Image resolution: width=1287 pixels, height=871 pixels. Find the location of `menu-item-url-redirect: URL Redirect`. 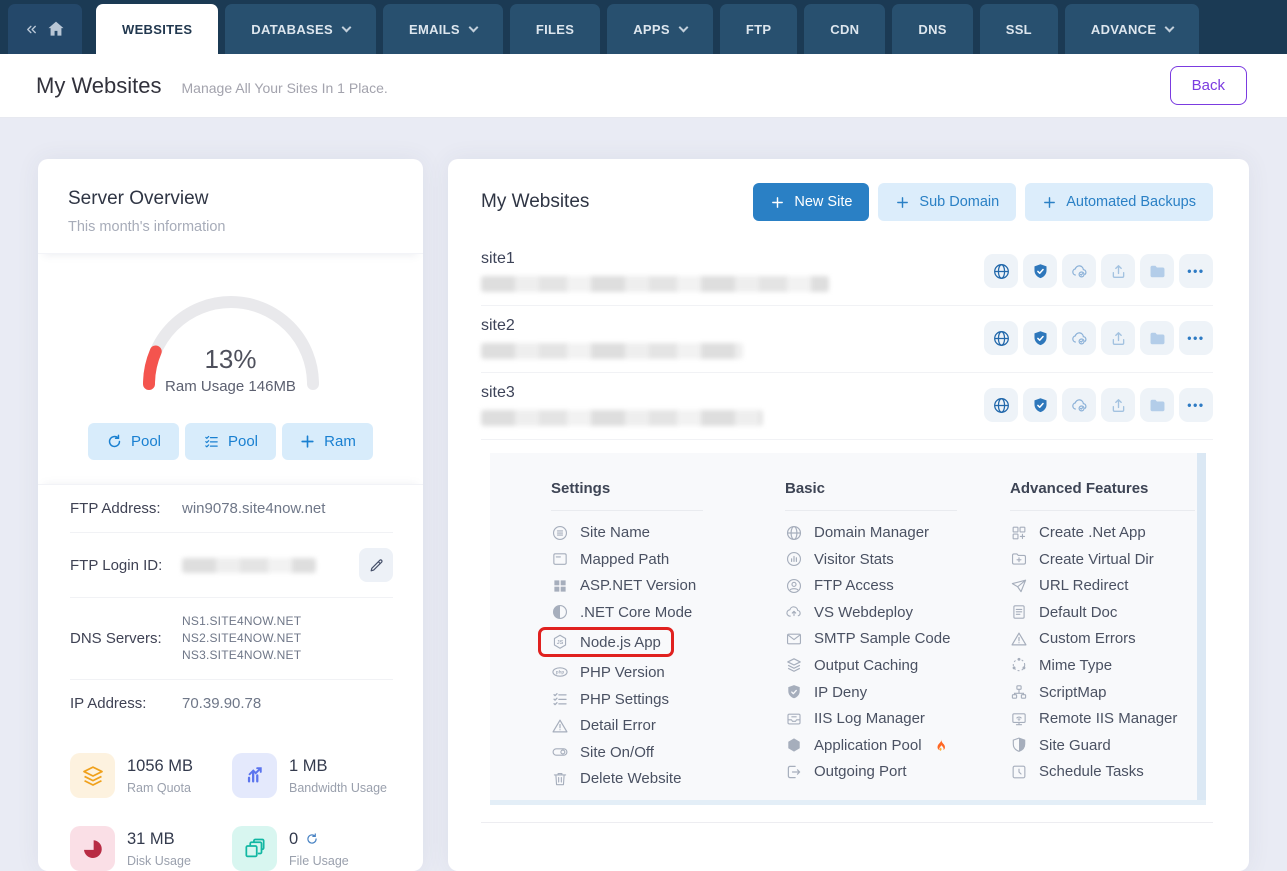

menu-item-url-redirect: URL Redirect is located at coordinates (1069, 585).